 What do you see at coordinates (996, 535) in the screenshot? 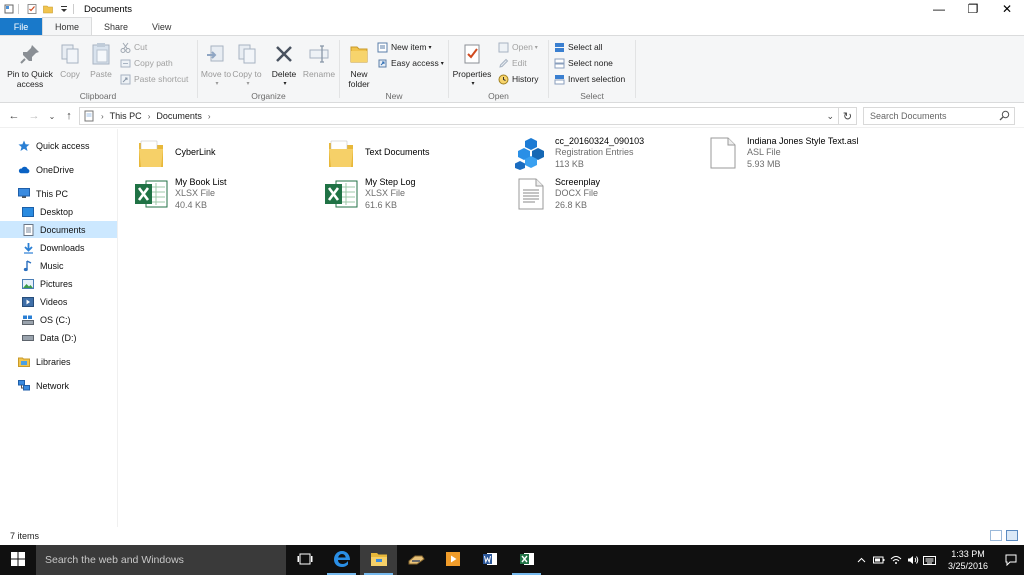
I see `details-view-icon` at bounding box center [996, 535].